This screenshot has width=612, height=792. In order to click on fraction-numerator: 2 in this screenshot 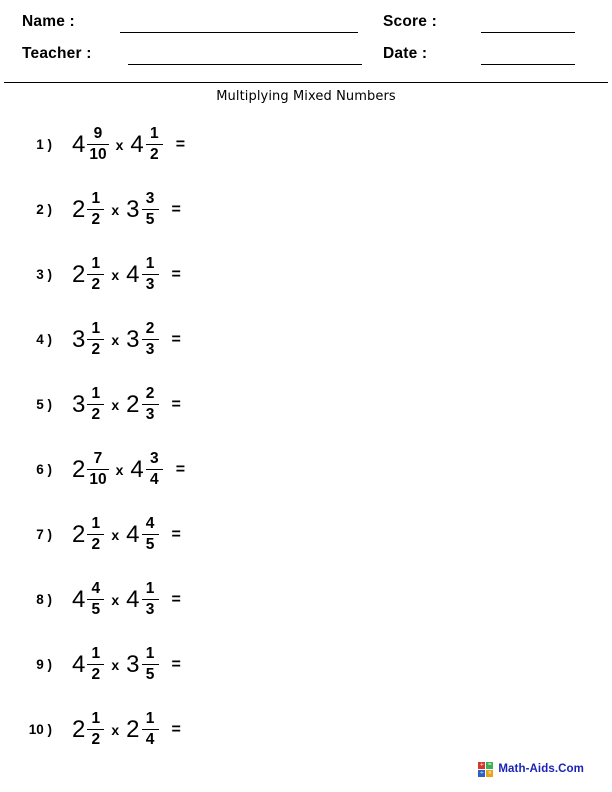, I will do `click(150, 394)`.